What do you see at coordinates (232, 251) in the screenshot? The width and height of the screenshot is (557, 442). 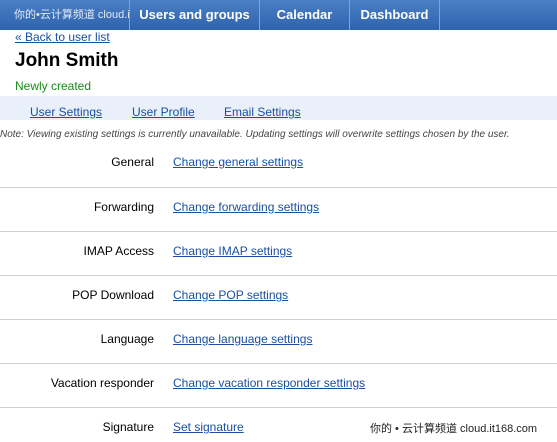 I see `change-imap-settings-link: Change IMAP settings` at bounding box center [232, 251].